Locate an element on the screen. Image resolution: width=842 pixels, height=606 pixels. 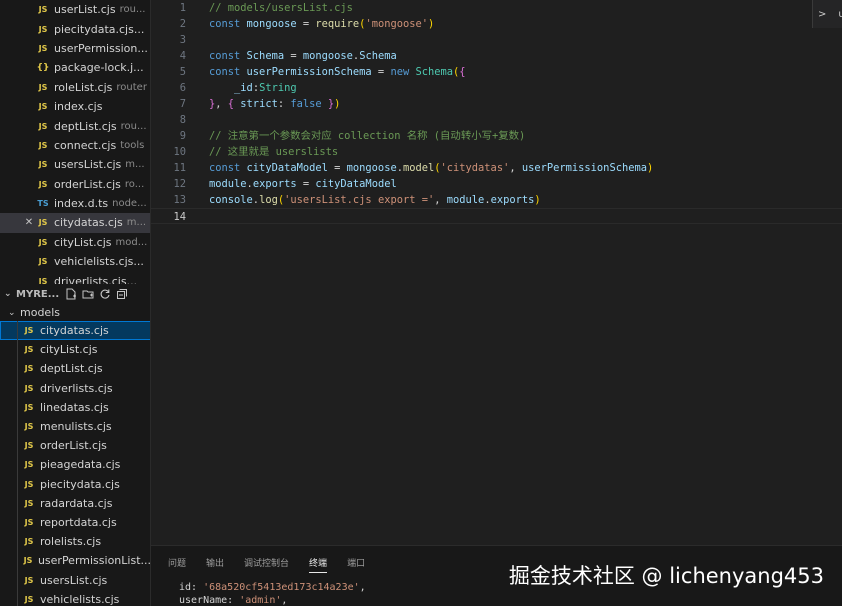
panel-tab: 调试控制台 is located at coordinates (266, 564).